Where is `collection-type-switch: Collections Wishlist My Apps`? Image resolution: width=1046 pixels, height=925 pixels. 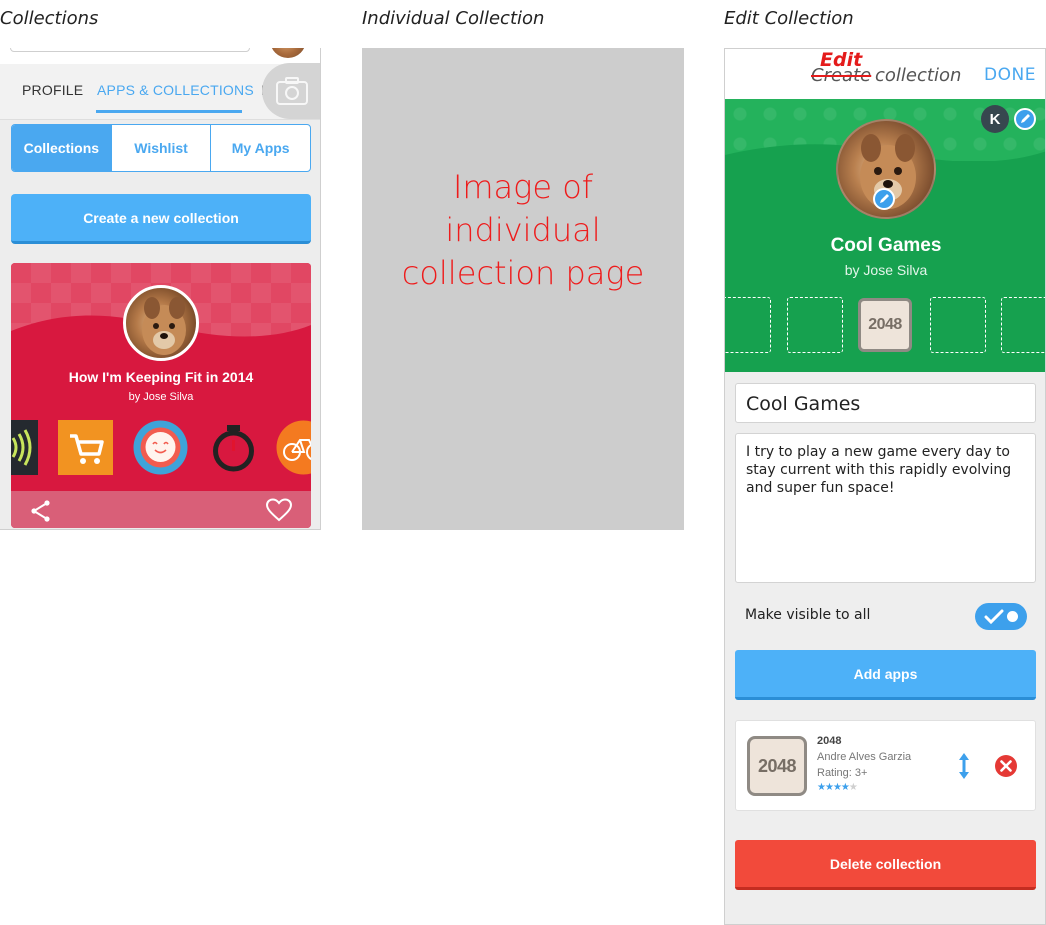 collection-type-switch: Collections Wishlist My Apps is located at coordinates (161, 148).